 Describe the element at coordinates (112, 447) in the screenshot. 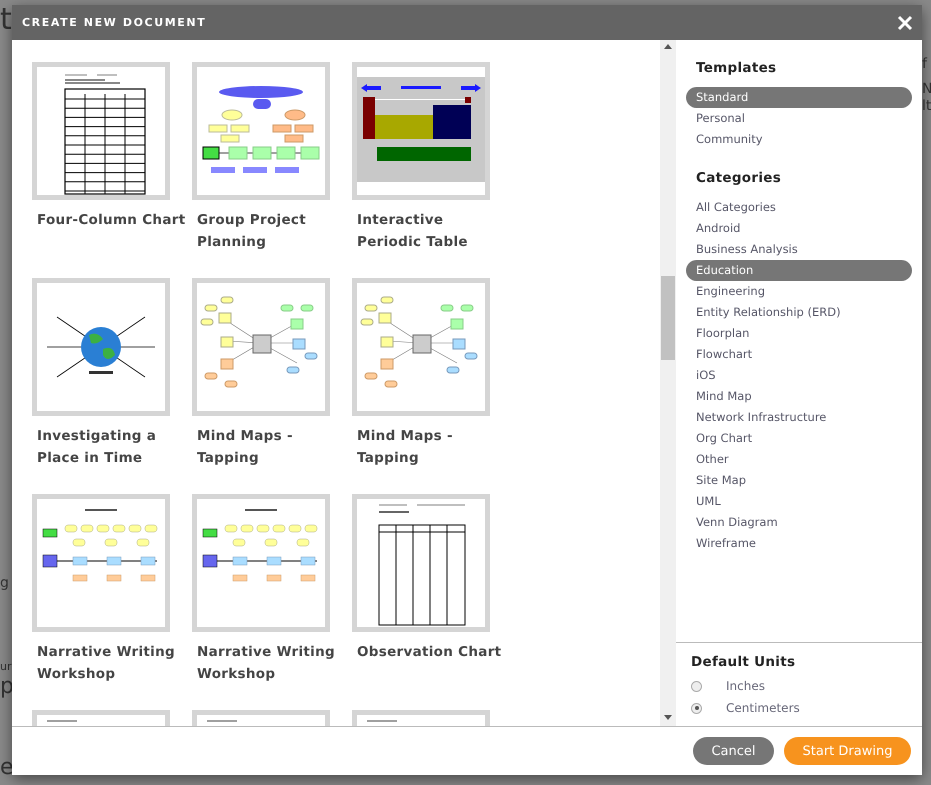

I see `template-title: Investigating a Place in Time` at that location.